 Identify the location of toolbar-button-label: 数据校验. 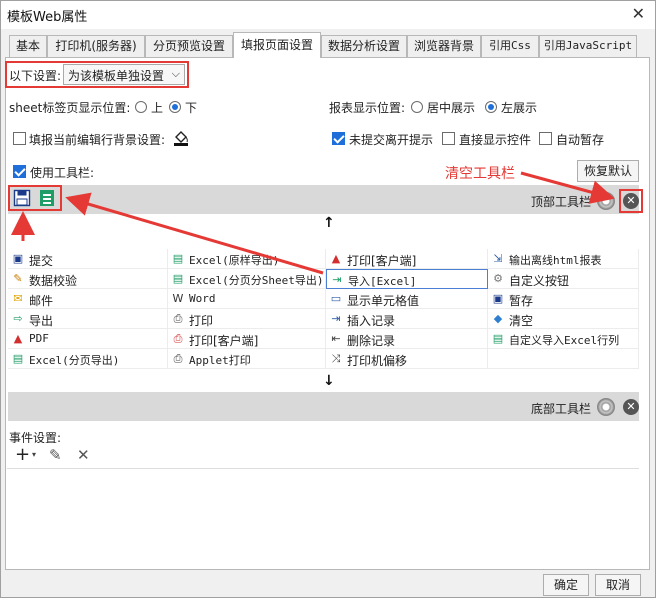
(53, 281).